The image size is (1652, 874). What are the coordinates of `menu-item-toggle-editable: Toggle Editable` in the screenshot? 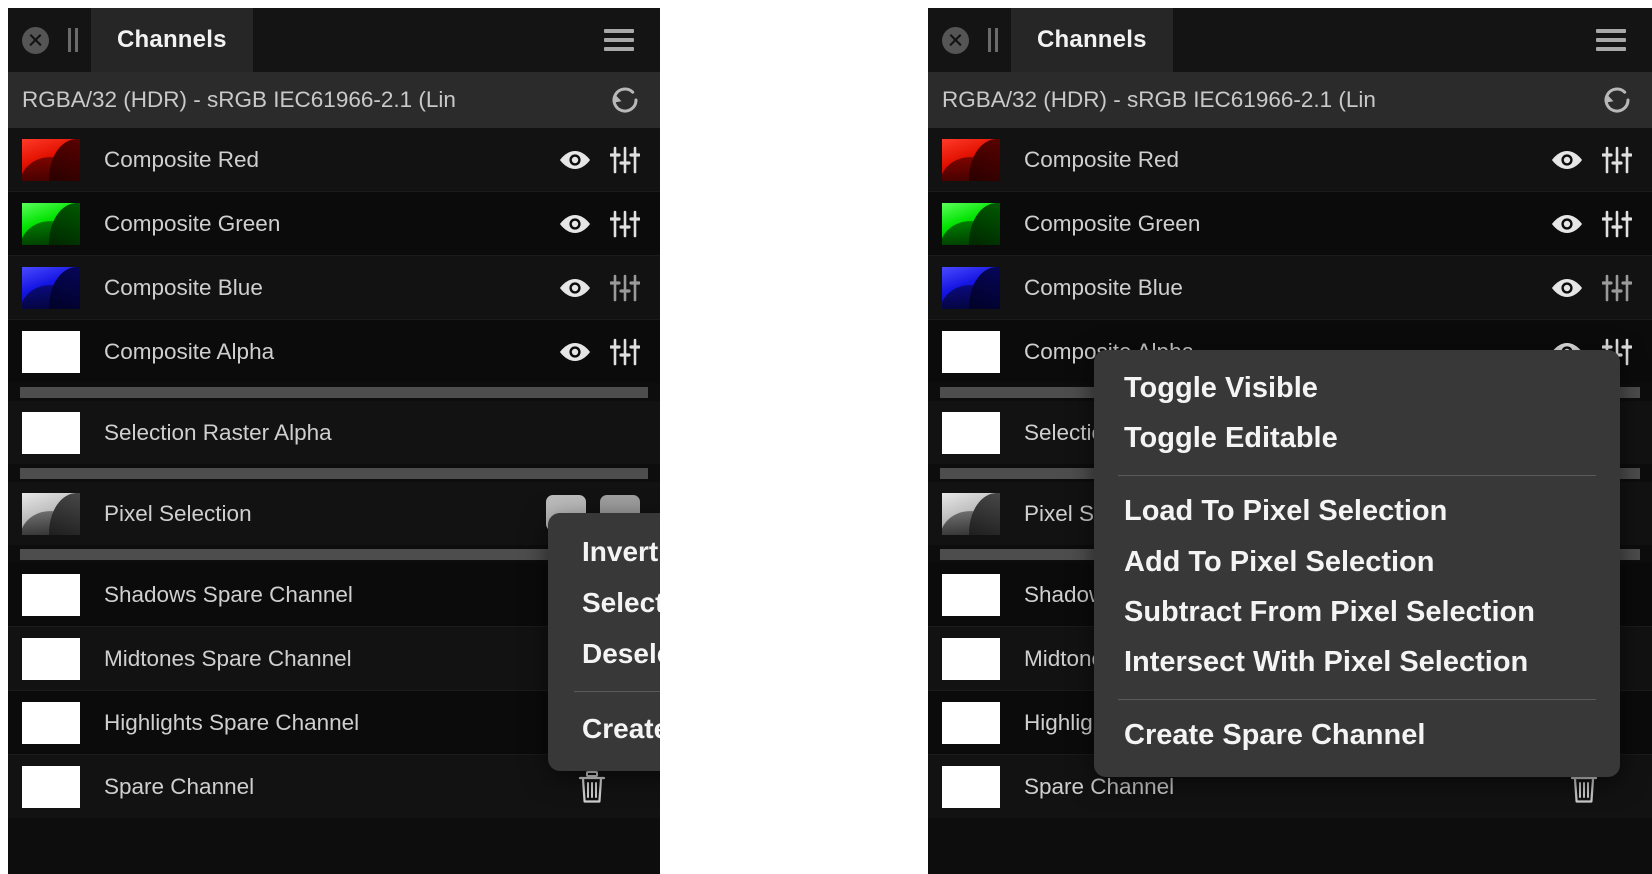 It's located at (1357, 439).